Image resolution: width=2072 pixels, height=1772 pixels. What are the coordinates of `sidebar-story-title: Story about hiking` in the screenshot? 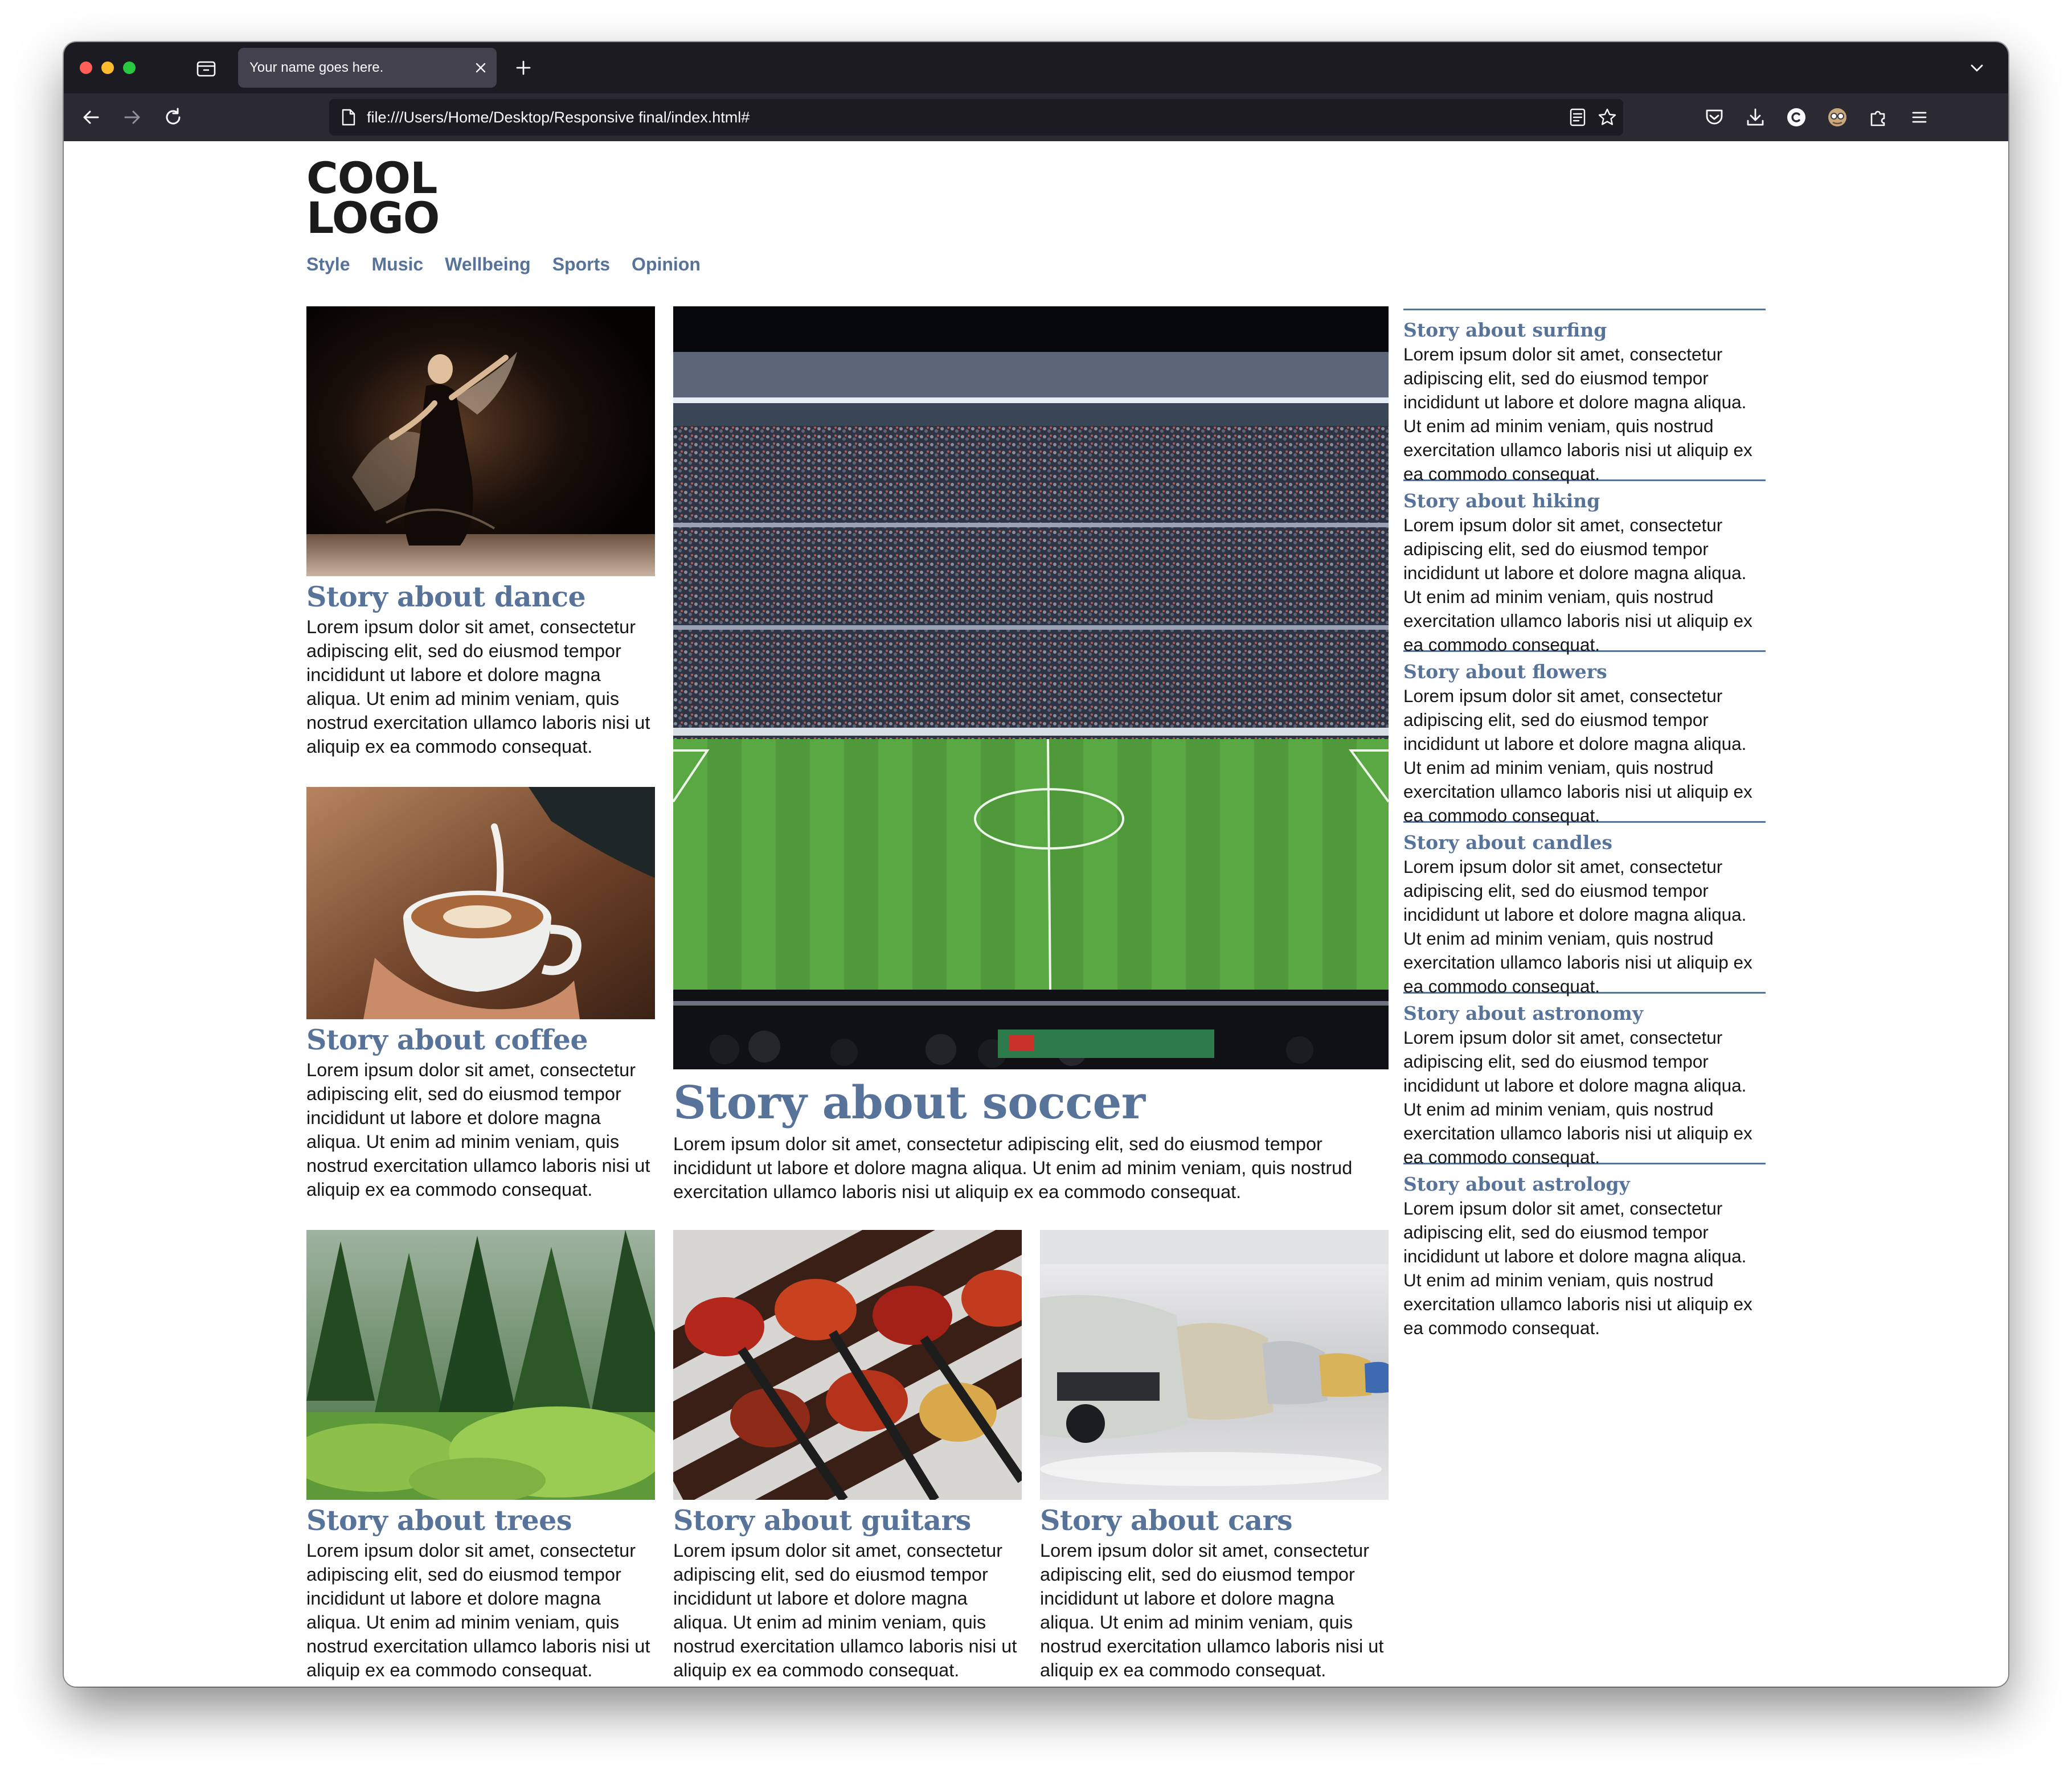 It's located at (1585, 501).